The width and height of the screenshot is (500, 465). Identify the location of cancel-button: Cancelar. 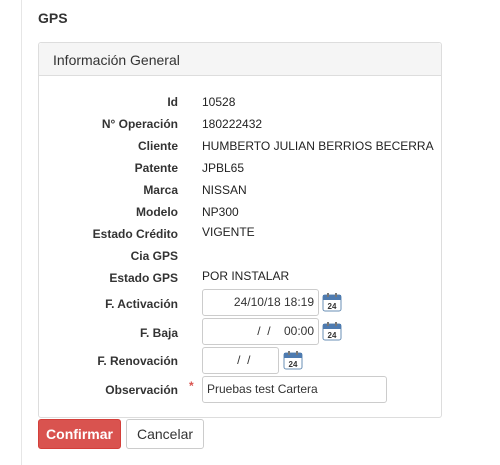
(165, 434).